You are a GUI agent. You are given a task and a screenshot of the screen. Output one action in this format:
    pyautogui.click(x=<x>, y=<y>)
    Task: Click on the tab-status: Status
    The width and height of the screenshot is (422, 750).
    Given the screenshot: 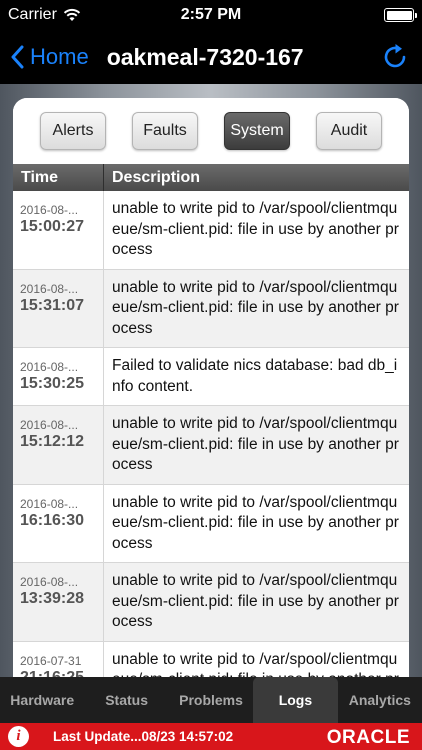 What is the action you would take?
    pyautogui.click(x=126, y=700)
    